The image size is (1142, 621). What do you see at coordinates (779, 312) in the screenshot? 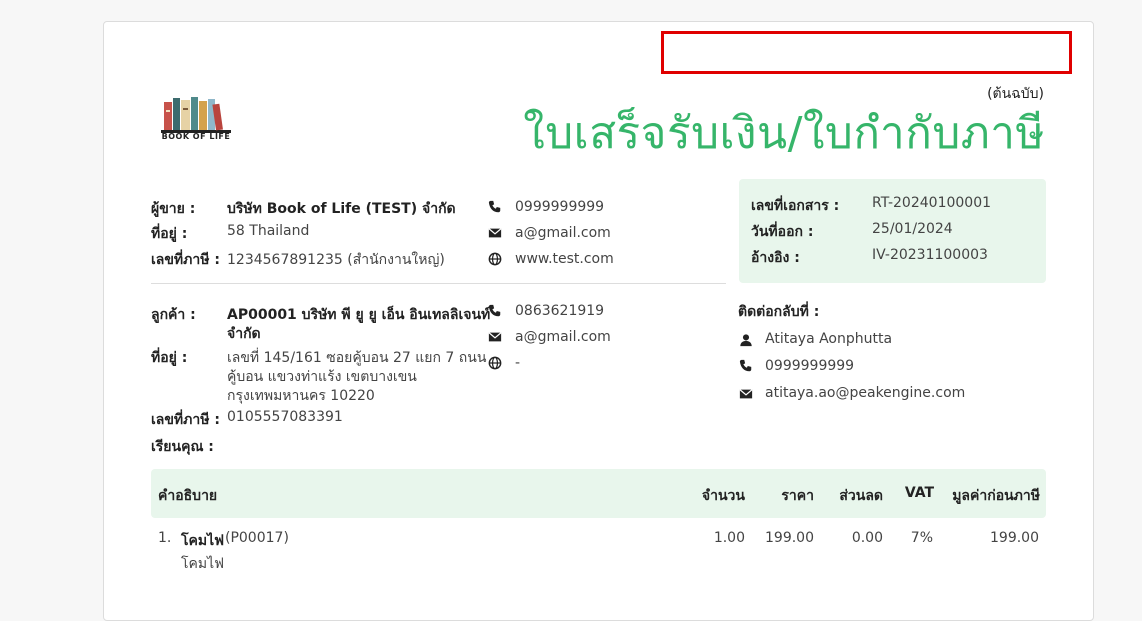
I see `contact-label: ติดต่อกลับที่ :` at bounding box center [779, 312].